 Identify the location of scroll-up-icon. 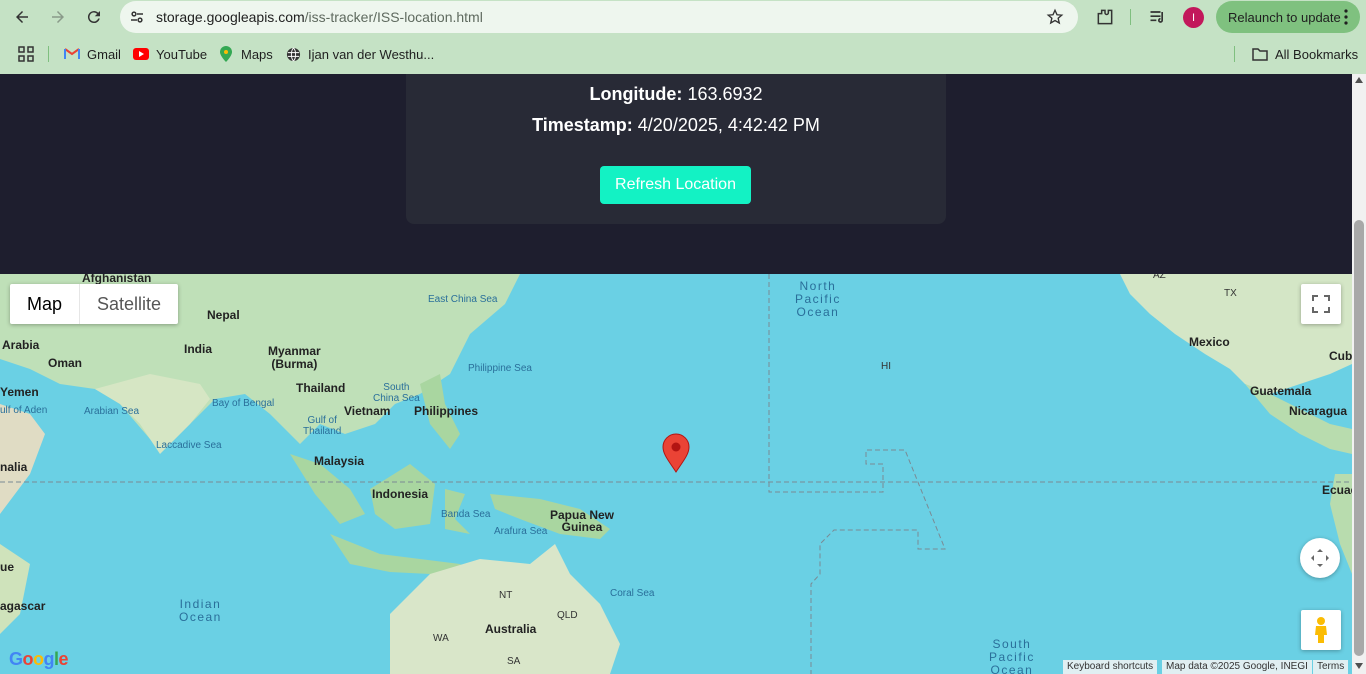
(1359, 80).